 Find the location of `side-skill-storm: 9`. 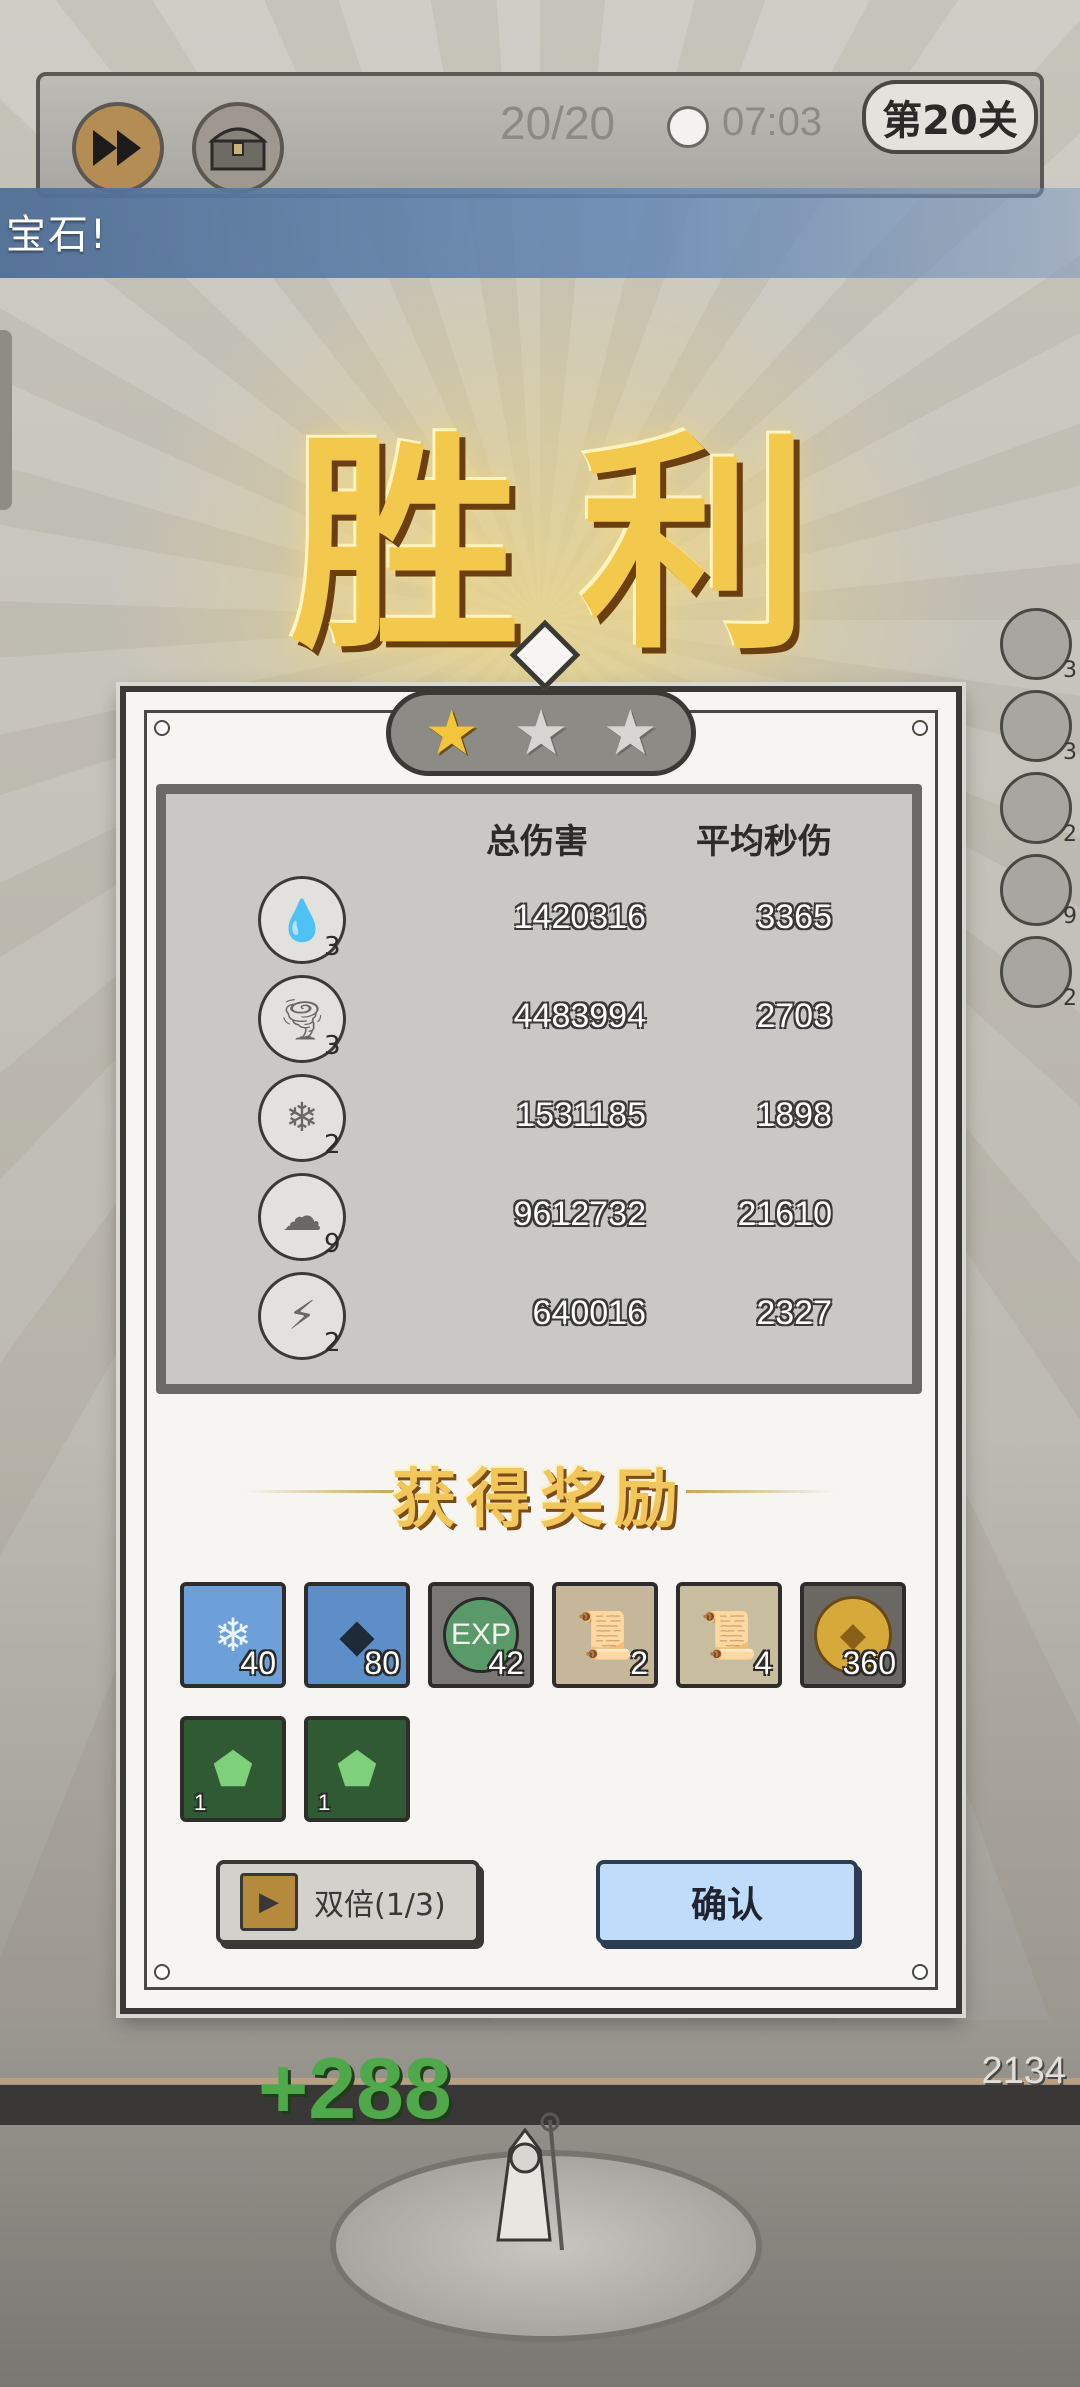

side-skill-storm: 9 is located at coordinates (1038, 891).